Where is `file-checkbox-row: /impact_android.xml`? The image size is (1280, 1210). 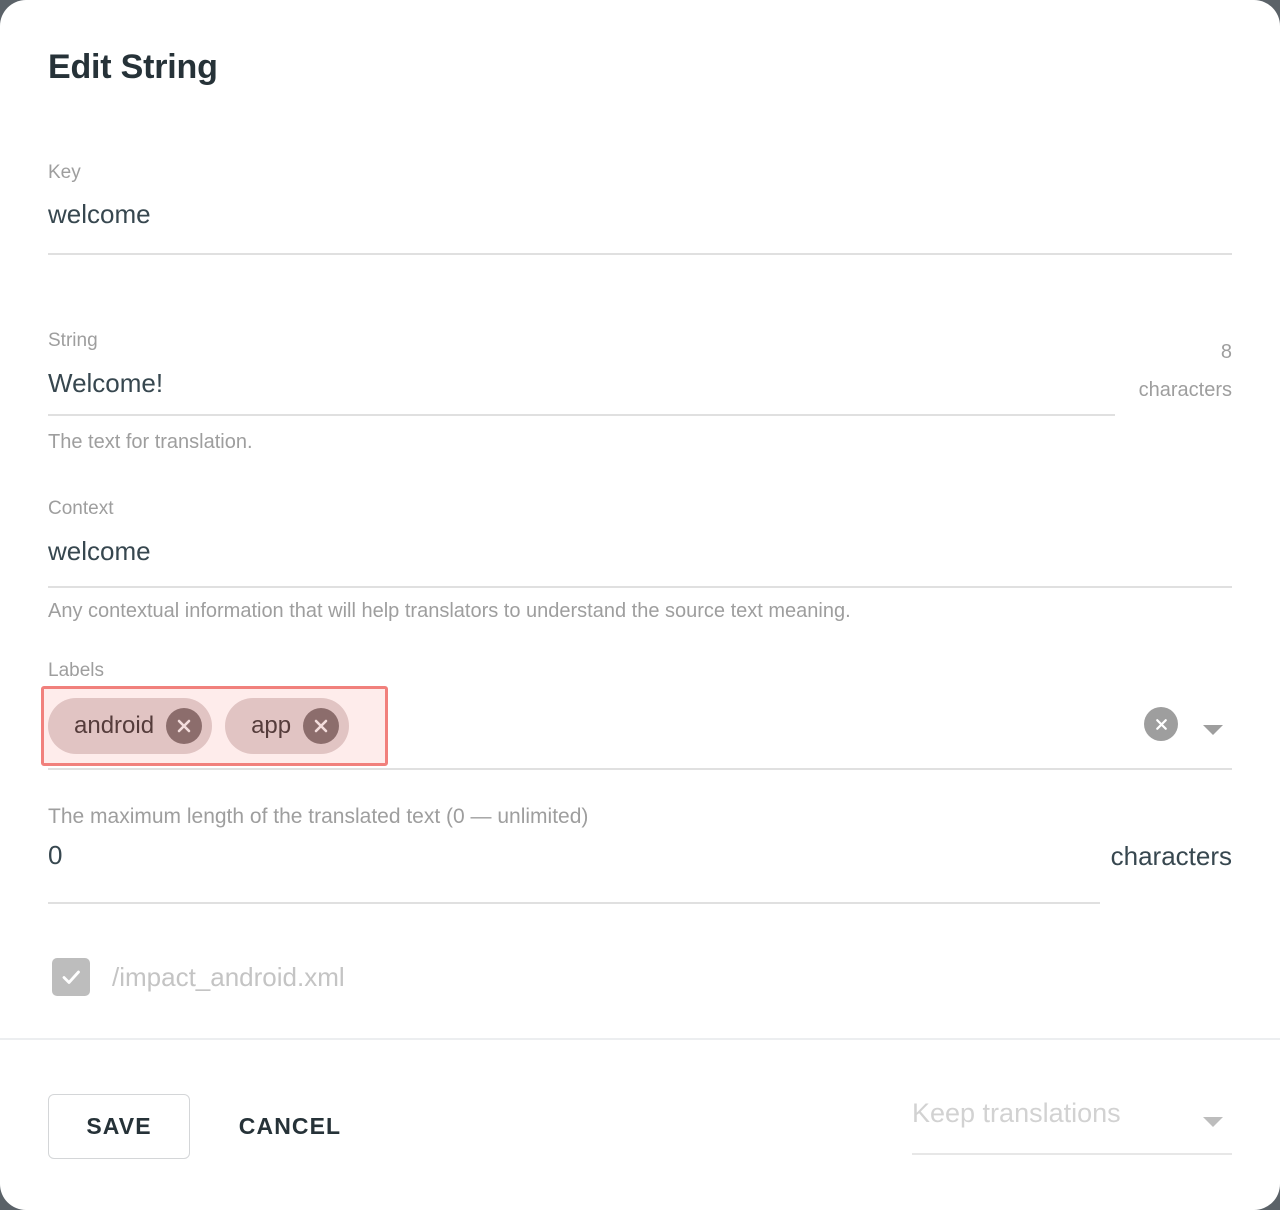
file-checkbox-row: /impact_android.xml is located at coordinates (198, 977).